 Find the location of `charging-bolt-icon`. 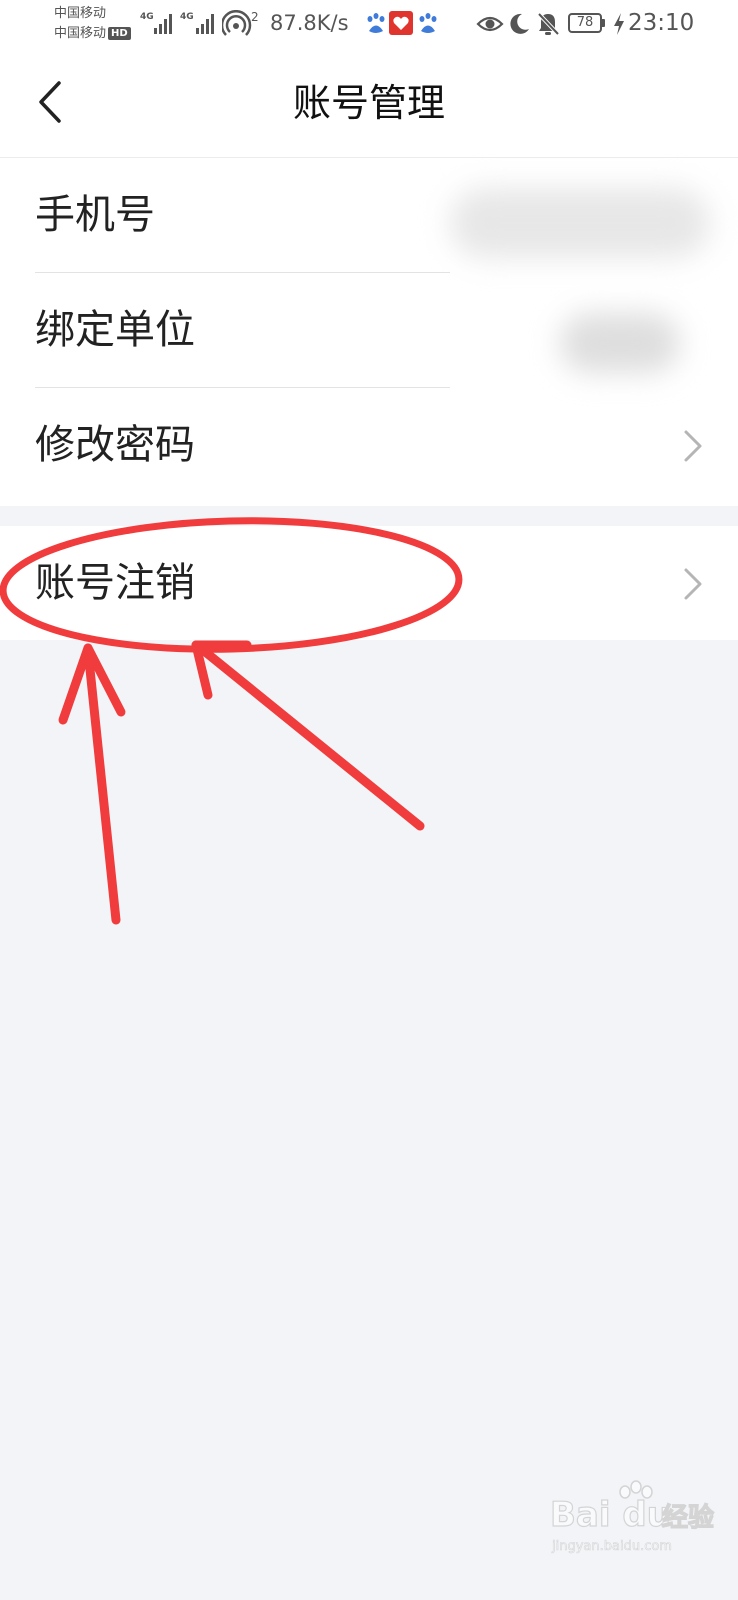

charging-bolt-icon is located at coordinates (619, 24).